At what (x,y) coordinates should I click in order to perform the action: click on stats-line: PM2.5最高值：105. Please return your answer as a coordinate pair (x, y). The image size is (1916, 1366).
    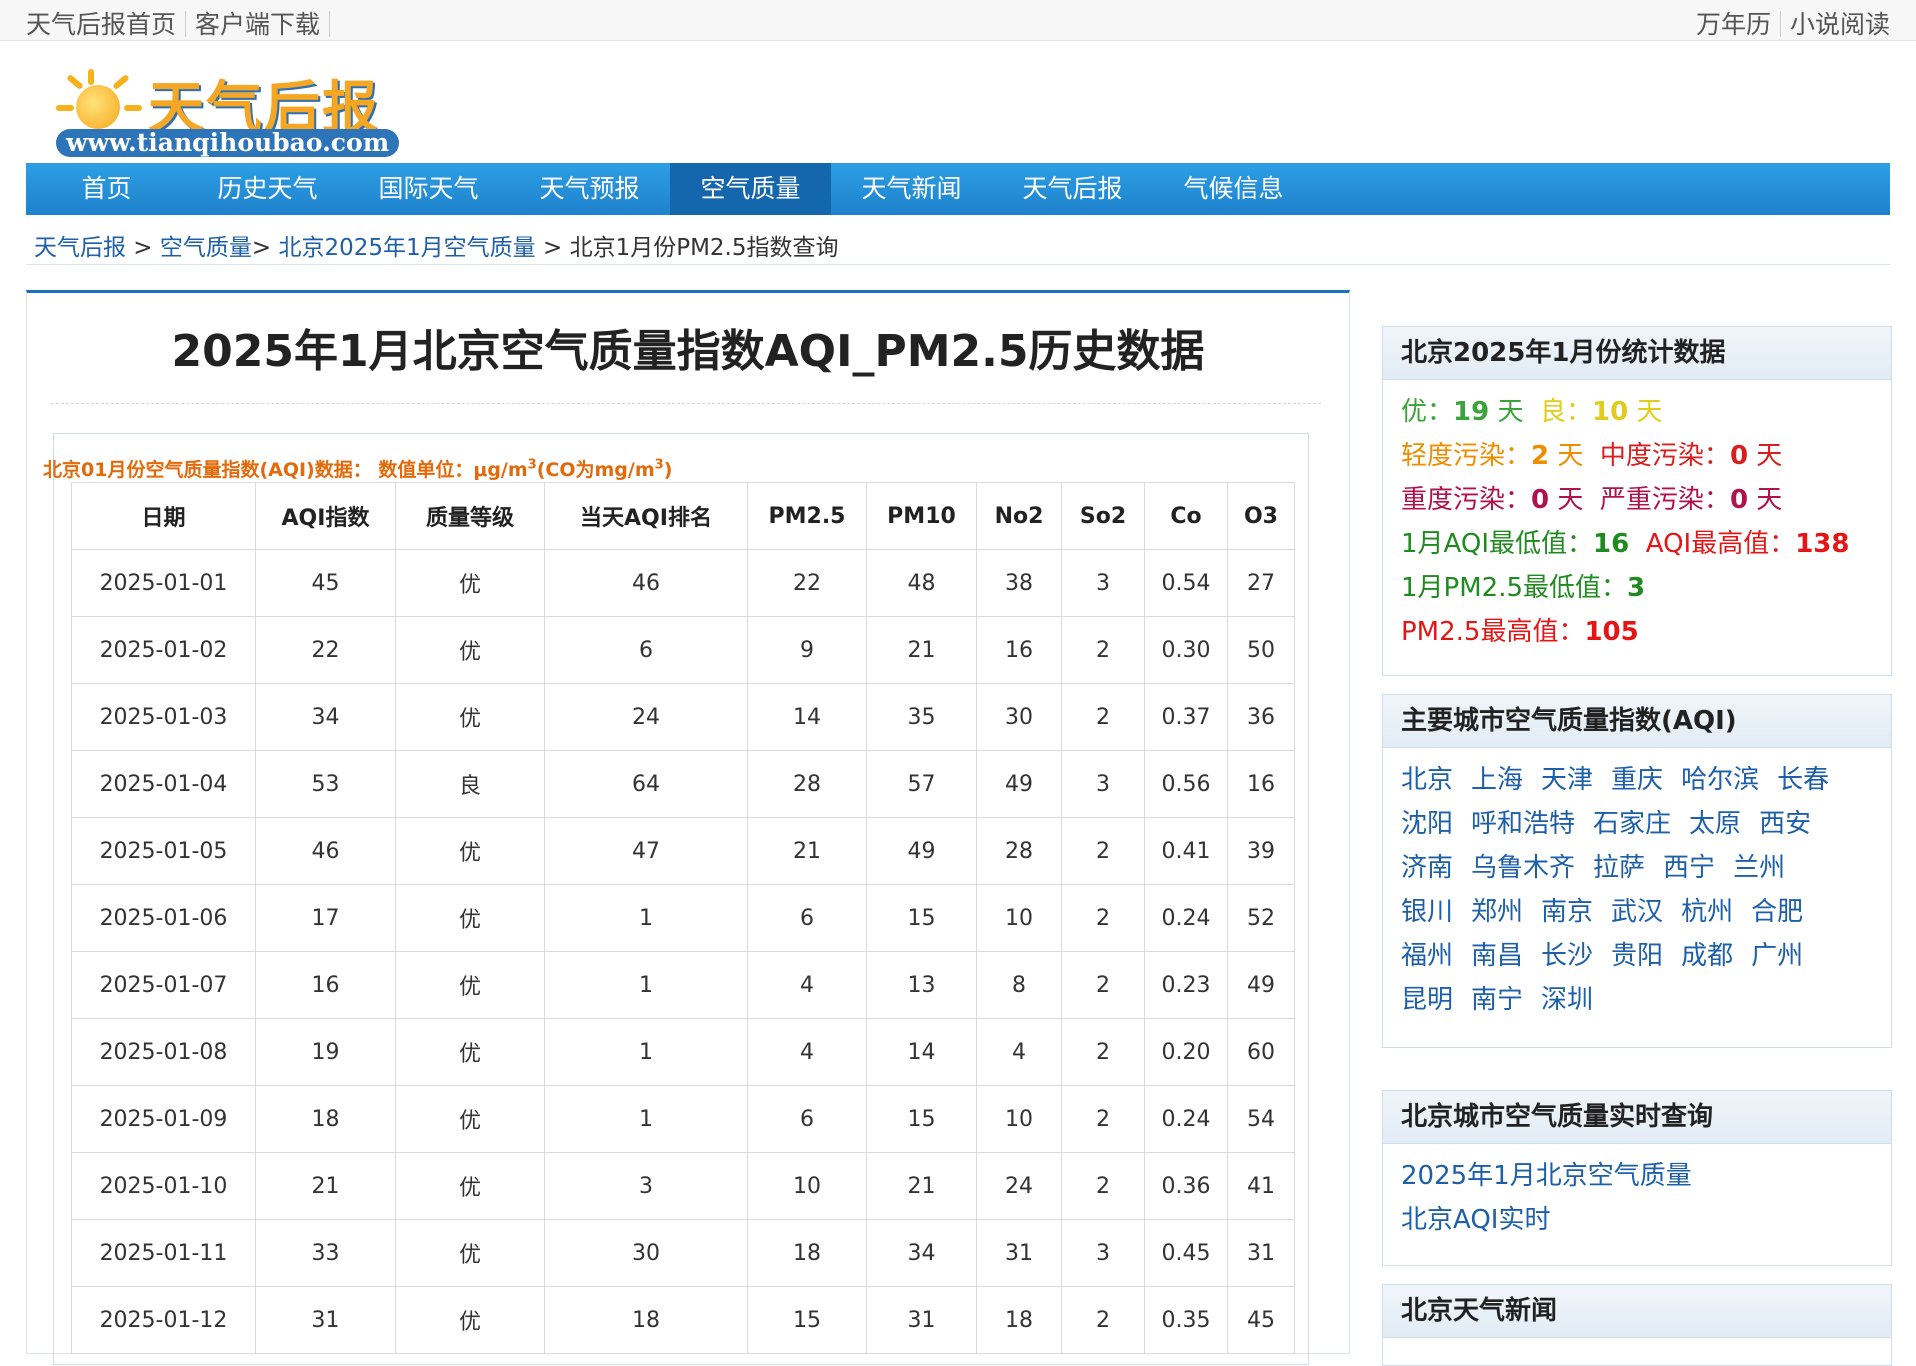
    Looking at the image, I should click on (1520, 632).